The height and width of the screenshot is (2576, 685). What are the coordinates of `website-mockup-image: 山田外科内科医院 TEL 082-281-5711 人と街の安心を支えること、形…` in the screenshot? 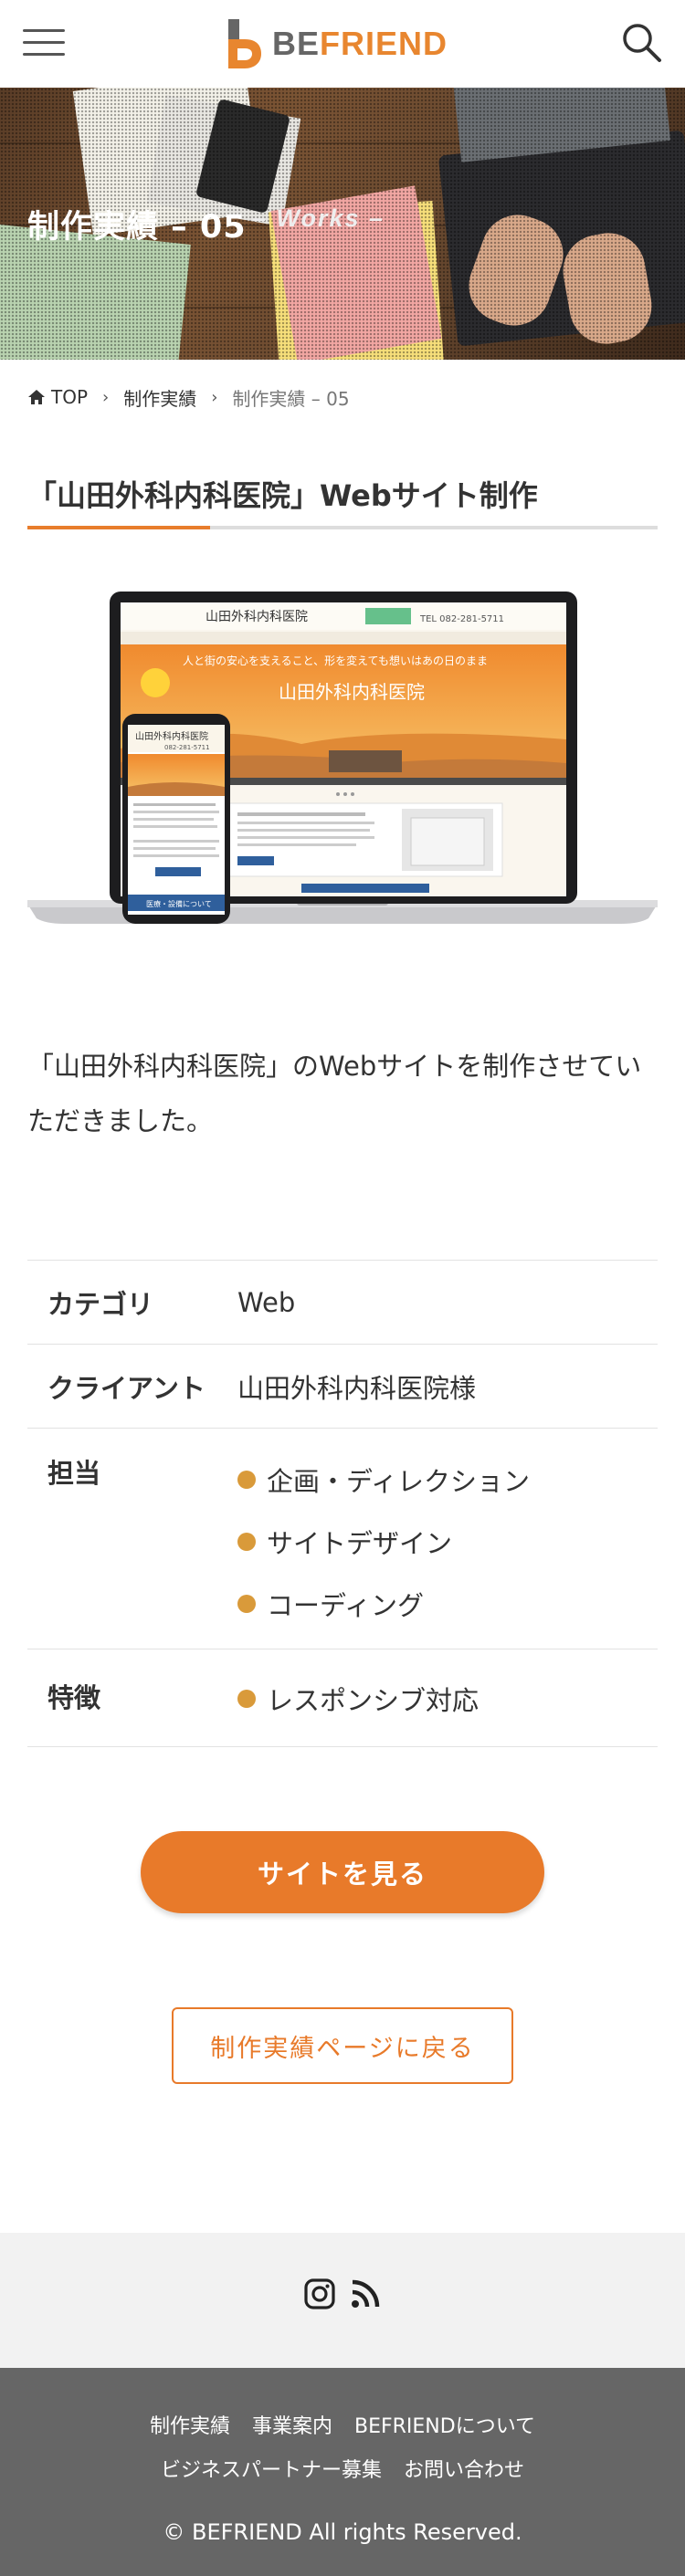 It's located at (342, 758).